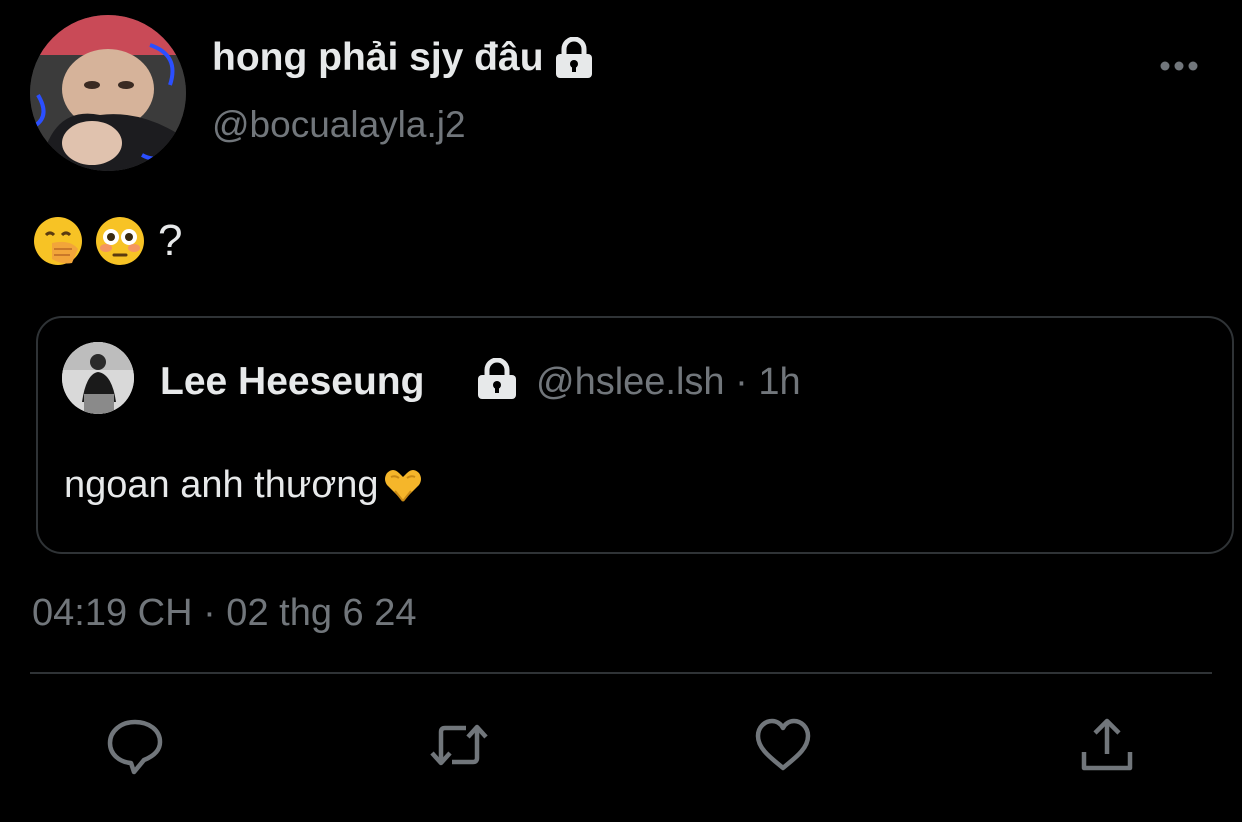 This screenshot has height=822, width=1242. I want to click on quoted-author-meta: @hslee.lsh · 1h, so click(668, 382).